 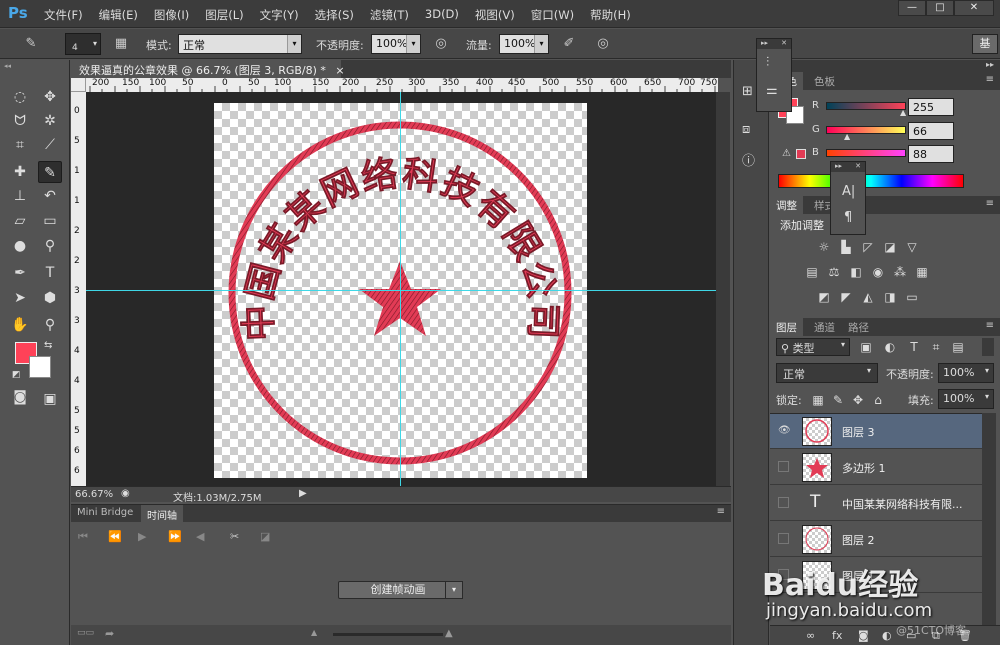 I want to click on crop-tool-icon: ⌗, so click(x=20, y=145).